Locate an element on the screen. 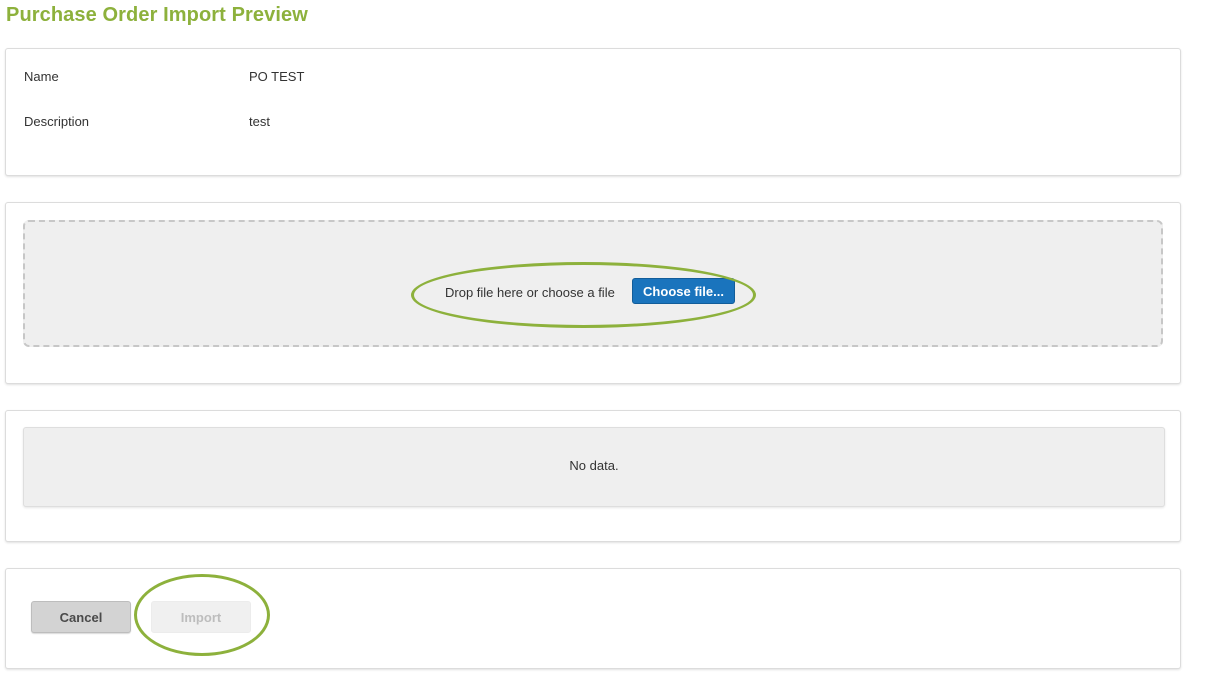 This screenshot has height=691, width=1210. description-value: test is located at coordinates (259, 121).